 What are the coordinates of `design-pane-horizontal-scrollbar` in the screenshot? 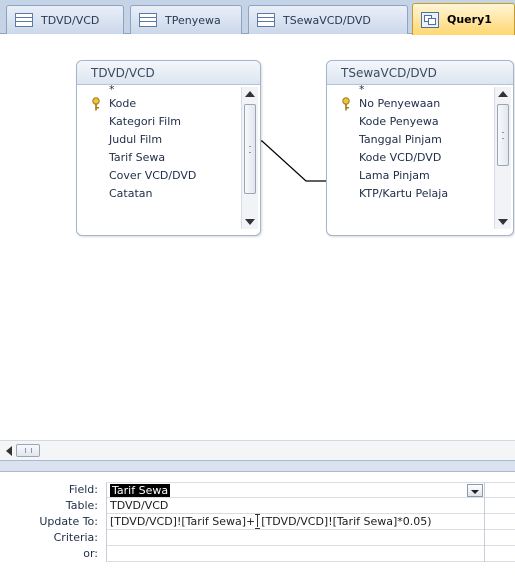 It's located at (257, 450).